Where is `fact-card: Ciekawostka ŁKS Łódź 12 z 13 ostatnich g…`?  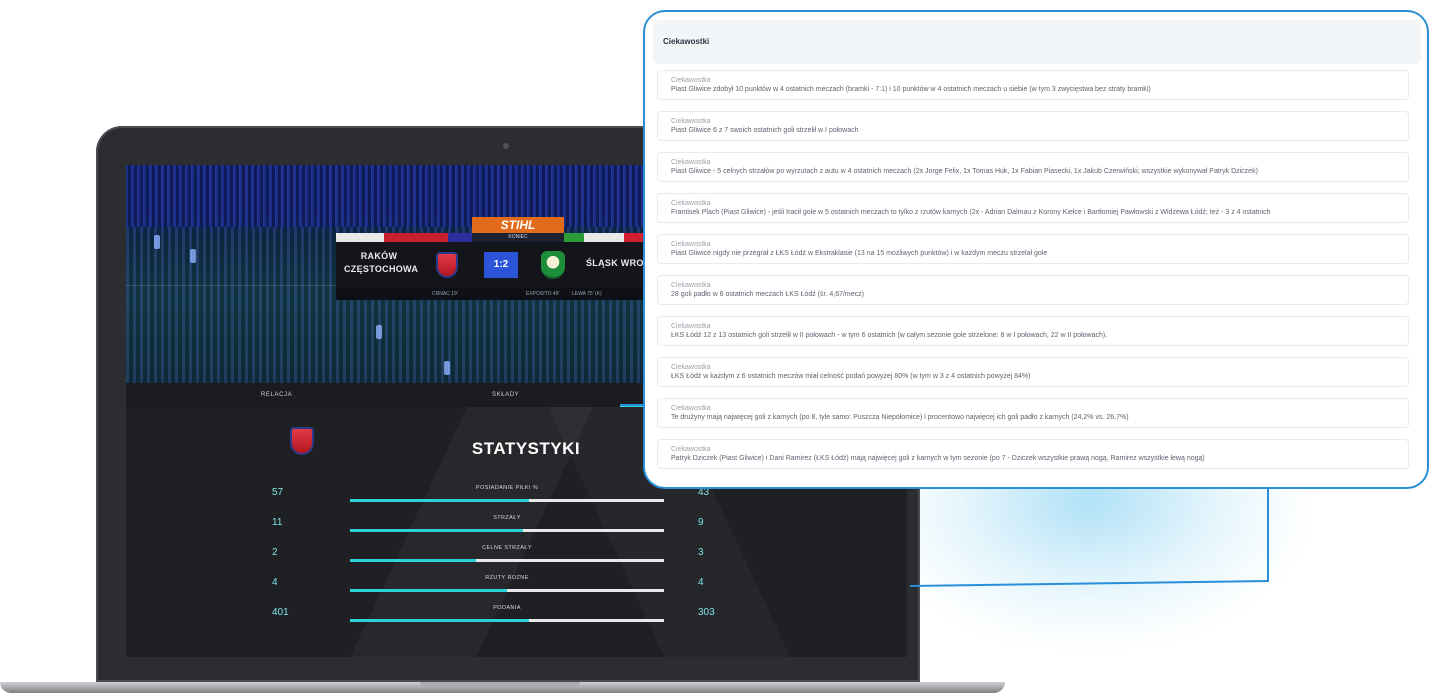
fact-card: Ciekawostka ŁKS Łódź 12 z 13 ostatnich g… is located at coordinates (1033, 331).